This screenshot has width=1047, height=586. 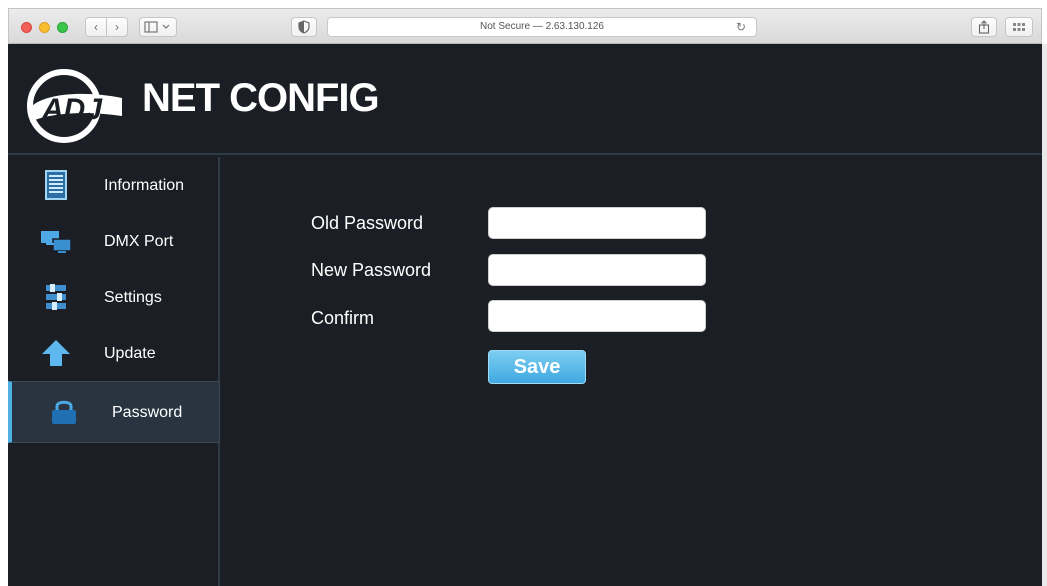 I want to click on address-bar: Not Secure — 2.63.130.126 ↻, so click(x=542, y=27).